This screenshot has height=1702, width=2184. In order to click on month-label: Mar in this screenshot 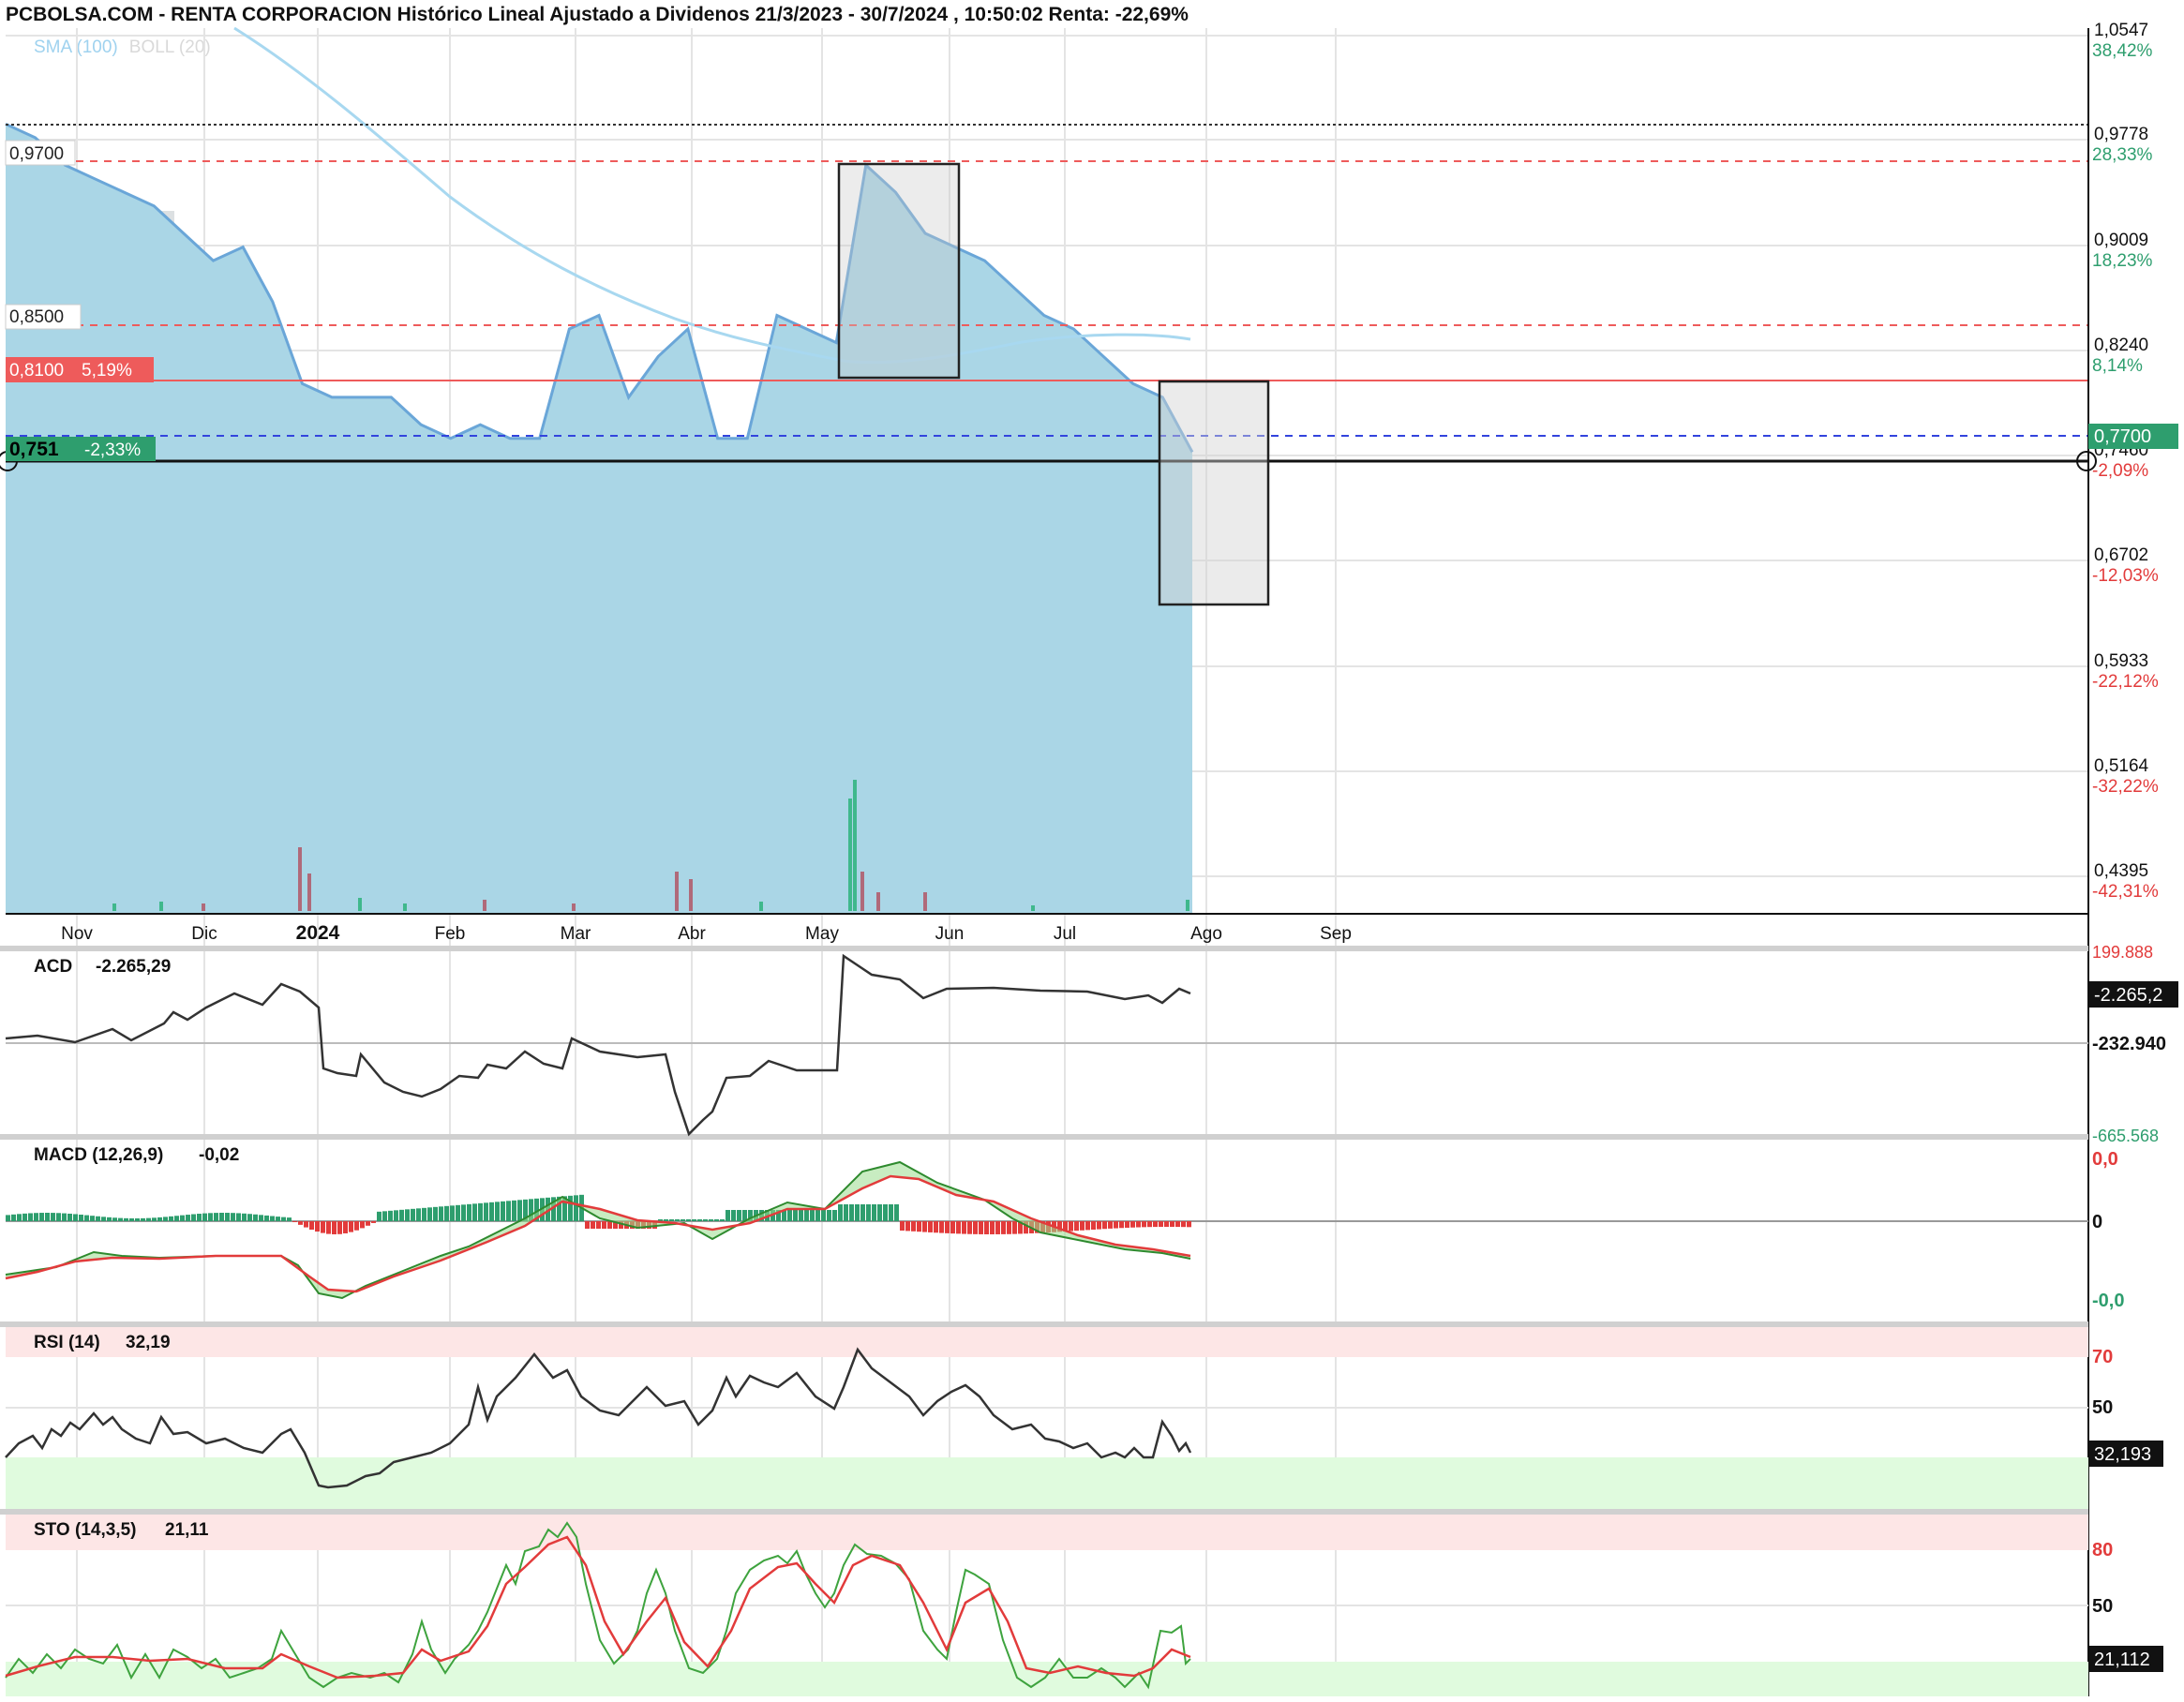, I will do `click(576, 934)`.